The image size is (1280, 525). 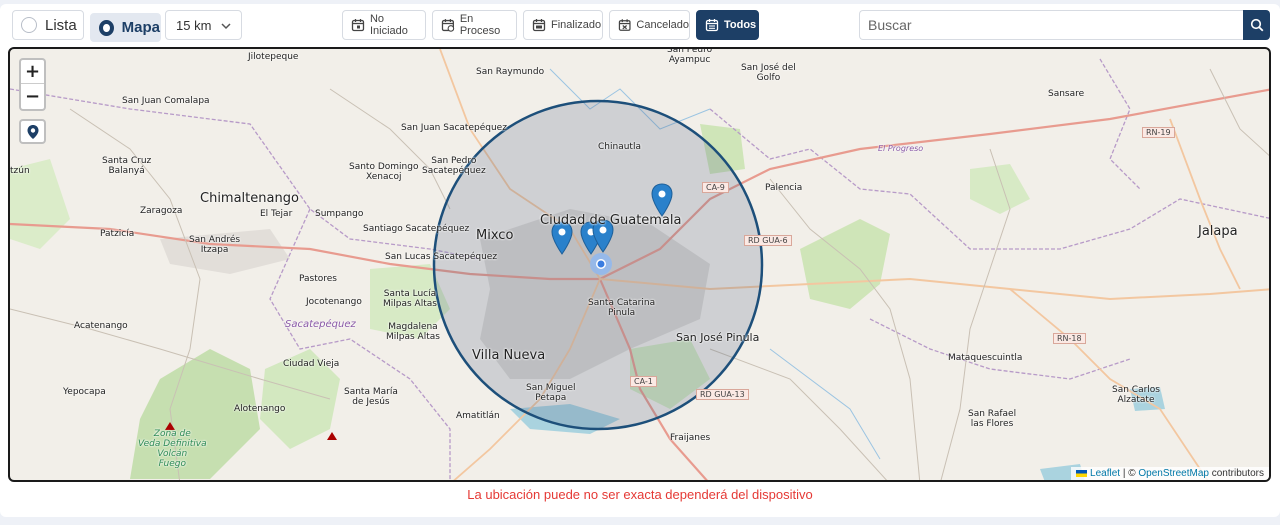 What do you see at coordinates (84, 392) in the screenshot?
I see `label-yepocapa: Yepocapa` at bounding box center [84, 392].